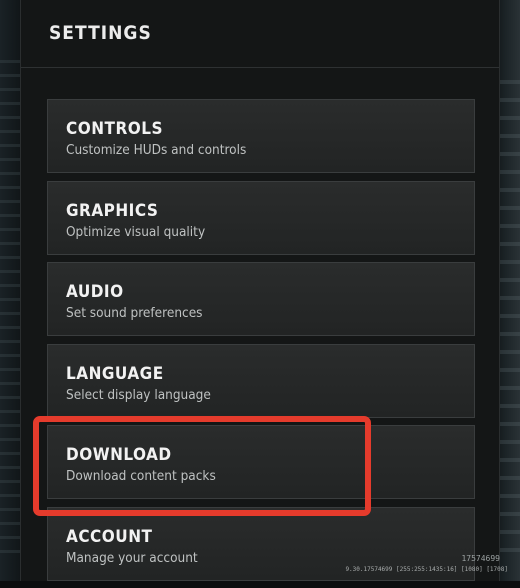 The width and height of the screenshot is (520, 588). I want to click on background-scenery-left, so click(11, 310).